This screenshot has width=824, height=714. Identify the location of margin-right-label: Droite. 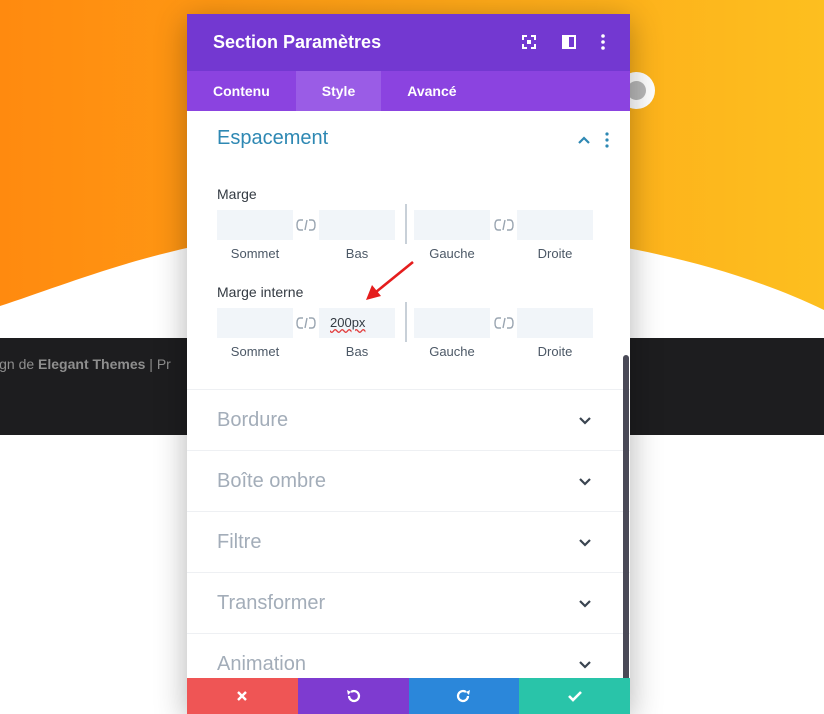
(555, 253).